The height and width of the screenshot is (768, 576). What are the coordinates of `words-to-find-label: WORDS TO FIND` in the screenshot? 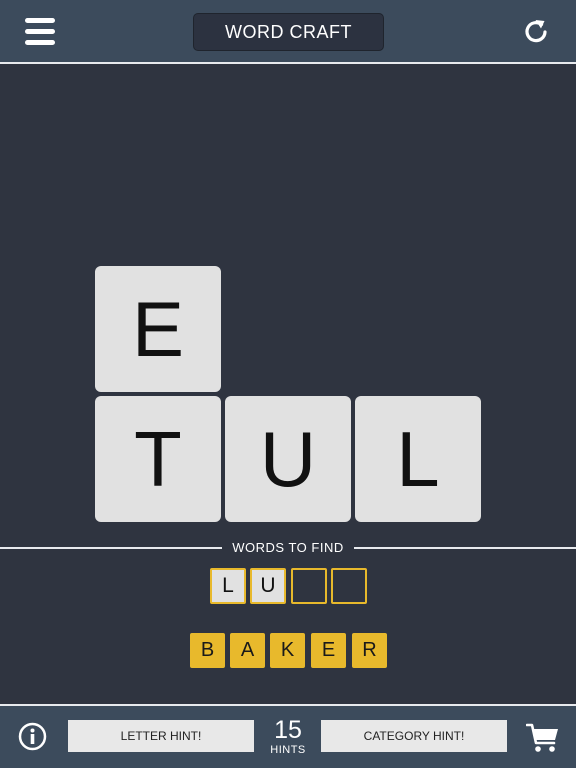 It's located at (288, 547).